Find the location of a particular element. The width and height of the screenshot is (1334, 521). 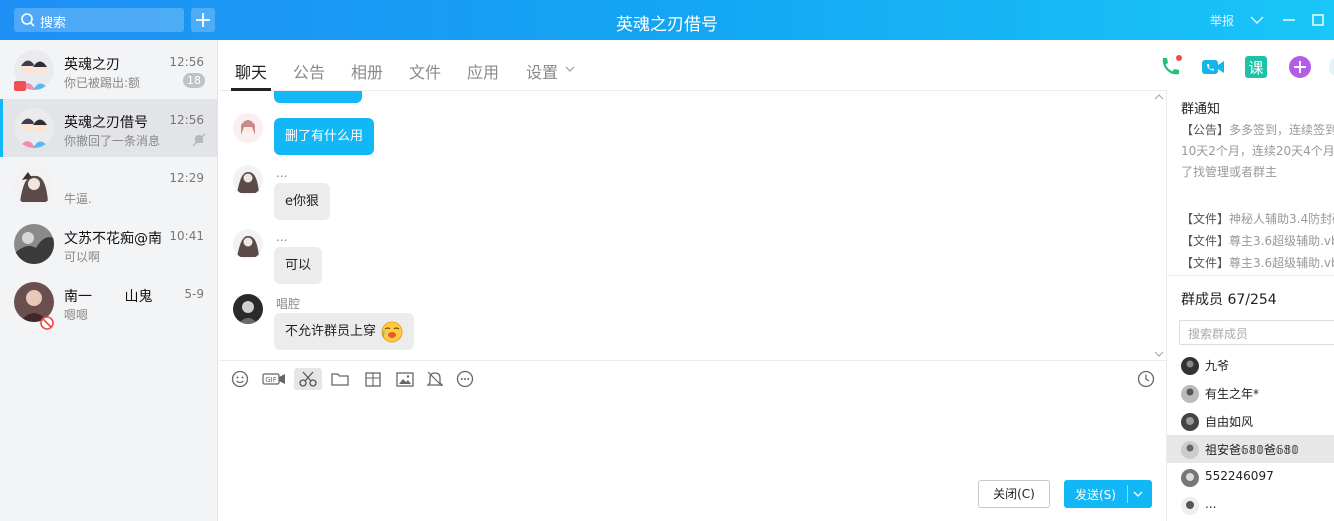

svg-text: 课 is located at coordinates (1255, 68).